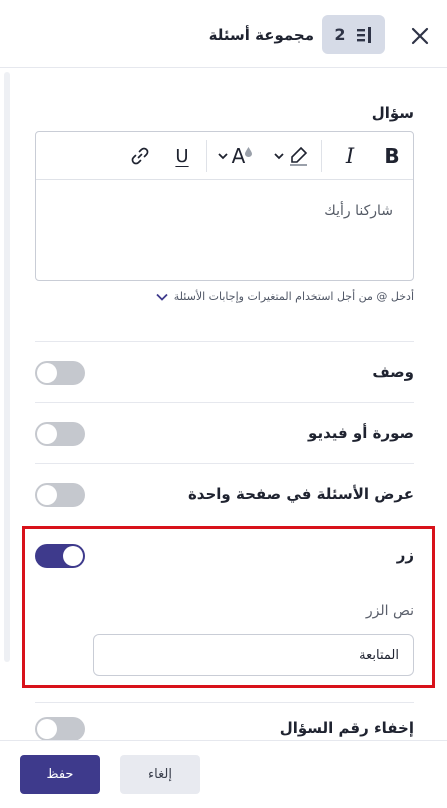 This screenshot has width=447, height=808. What do you see at coordinates (7, 367) in the screenshot?
I see `scrollbar` at bounding box center [7, 367].